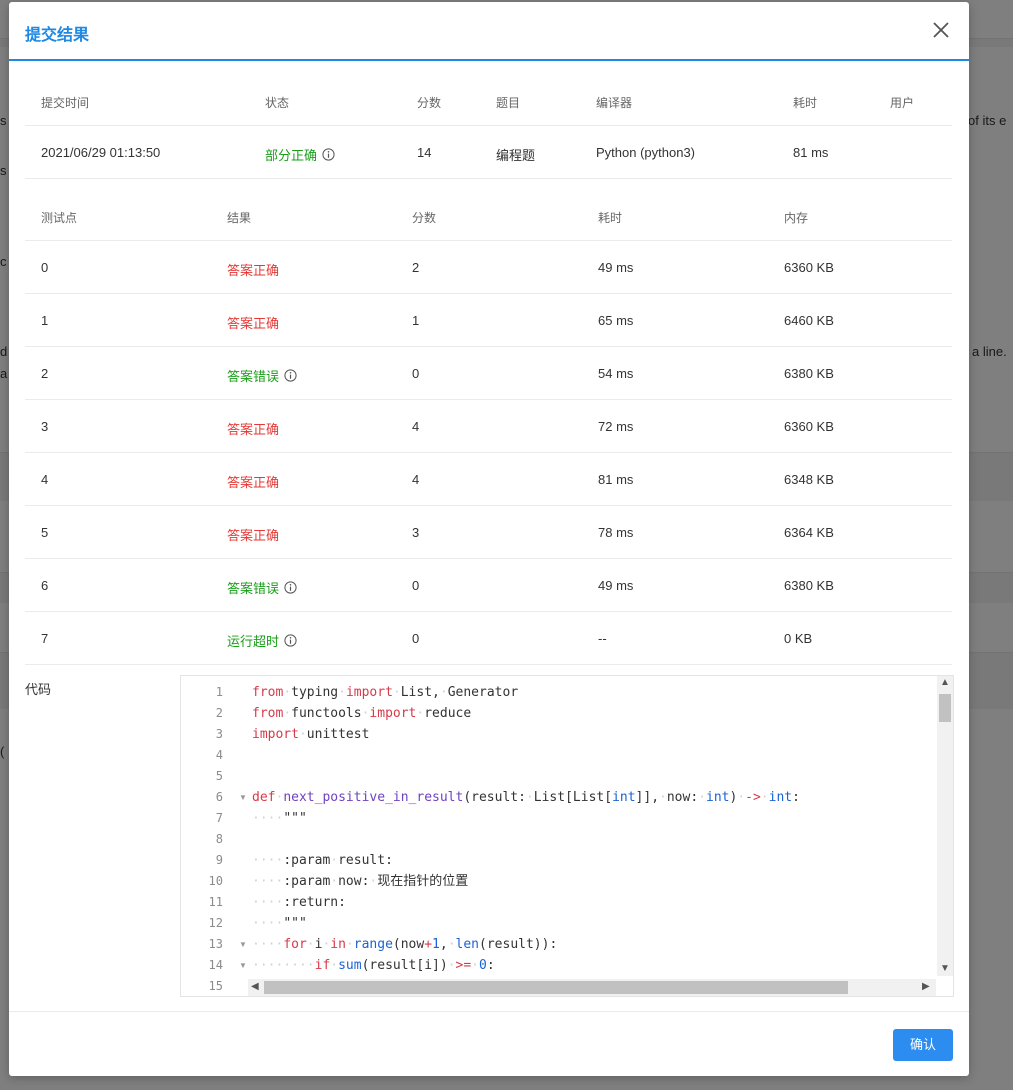 Image resolution: width=1013 pixels, height=1090 pixels. I want to click on status-text: 部分正确, so click(291, 155).